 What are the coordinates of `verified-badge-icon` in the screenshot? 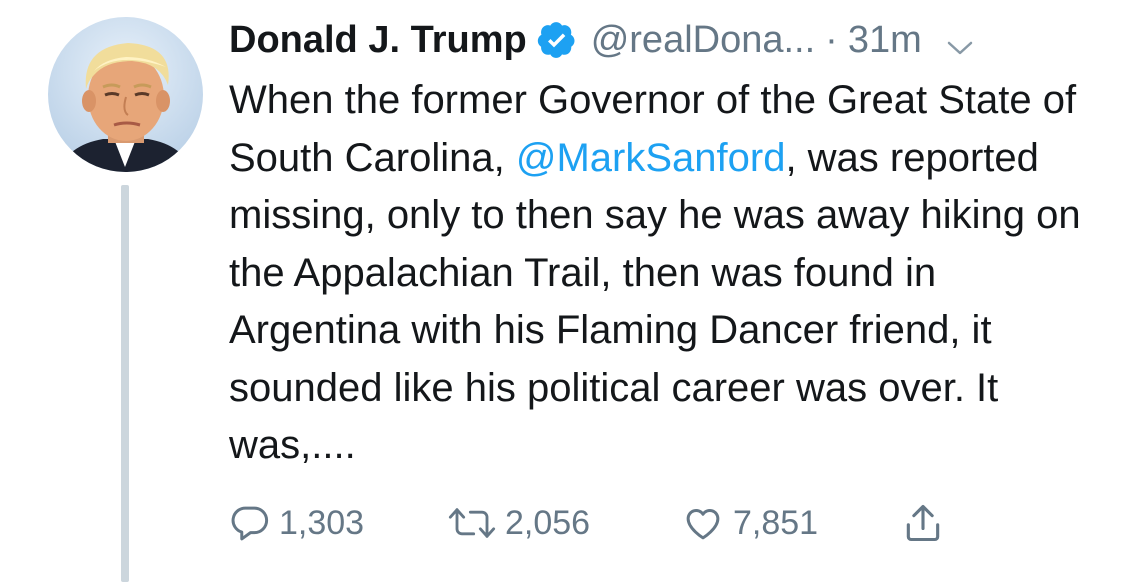 It's located at (557, 40).